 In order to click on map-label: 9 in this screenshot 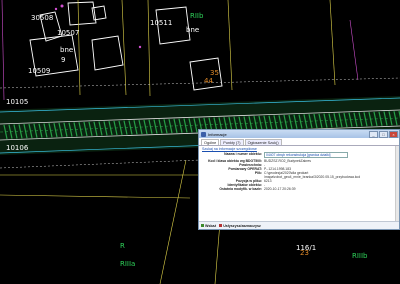, I will do `click(63, 60)`.